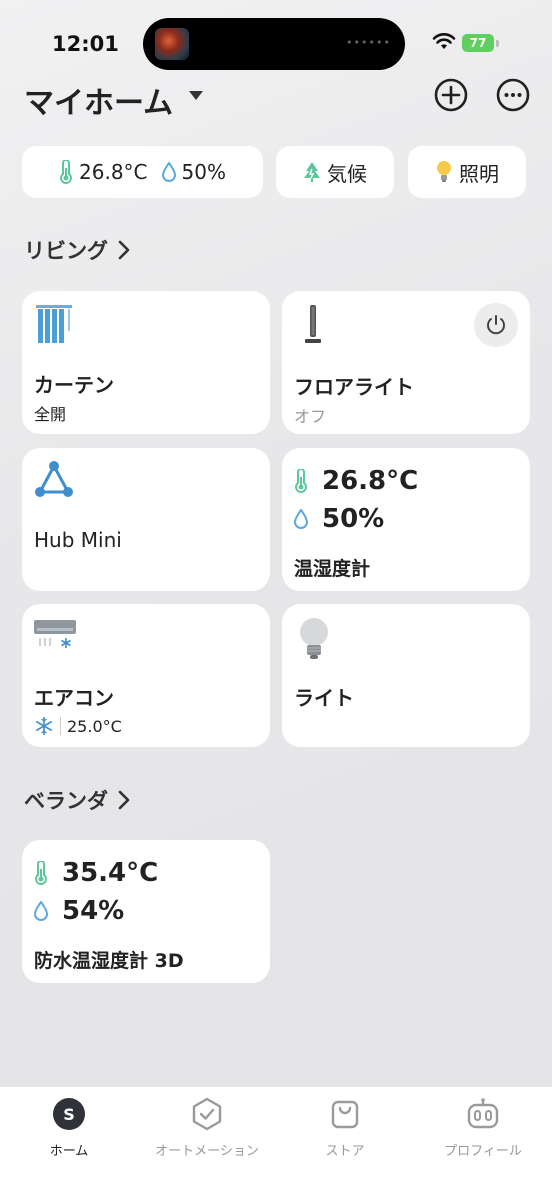  Describe the element at coordinates (113, 172) in the screenshot. I see `summary-temperature: 26.8°C` at that location.